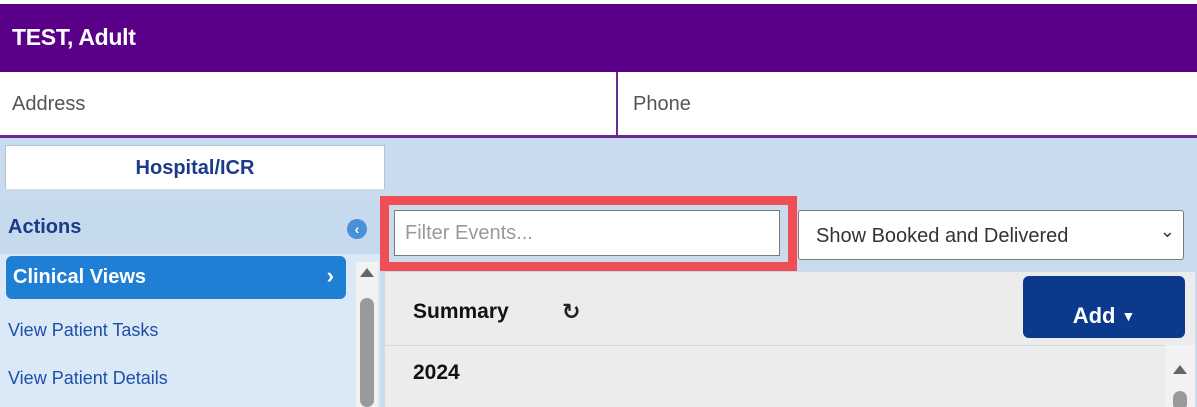 Image resolution: width=1197 pixels, height=407 pixels. I want to click on chevron-left-circle-icon: ‹, so click(357, 229).